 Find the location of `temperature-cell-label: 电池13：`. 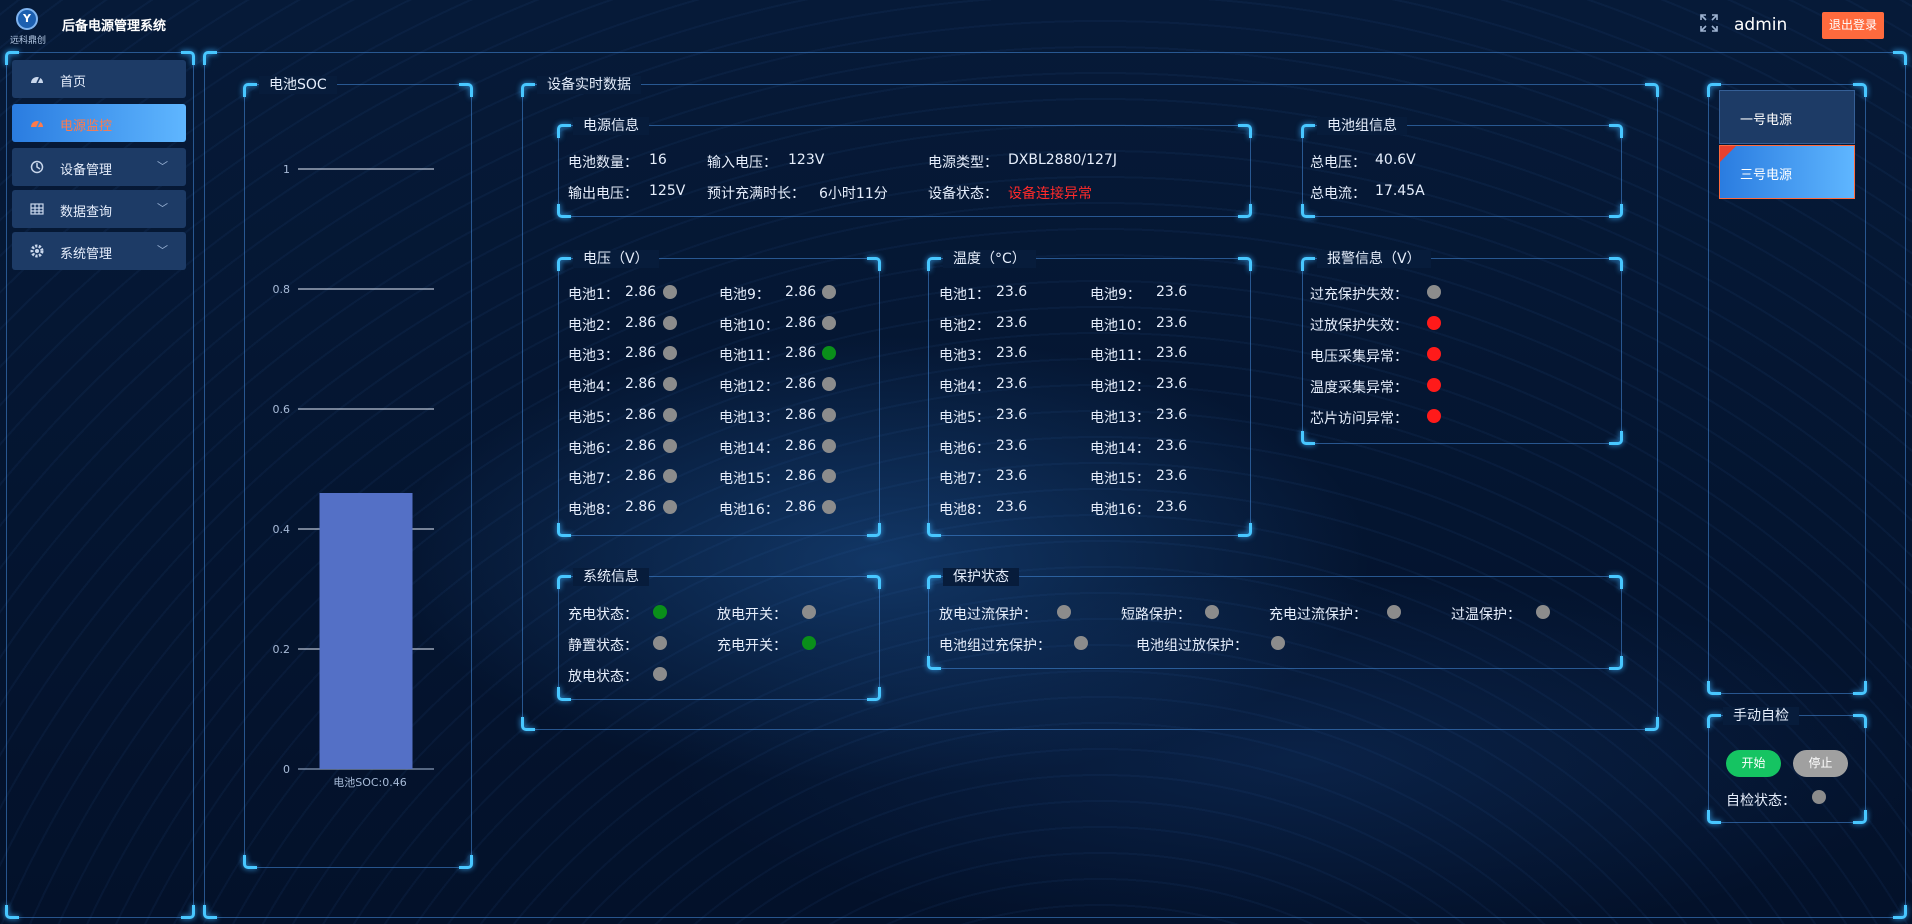

temperature-cell-label: 电池13： is located at coordinates (1120, 417).